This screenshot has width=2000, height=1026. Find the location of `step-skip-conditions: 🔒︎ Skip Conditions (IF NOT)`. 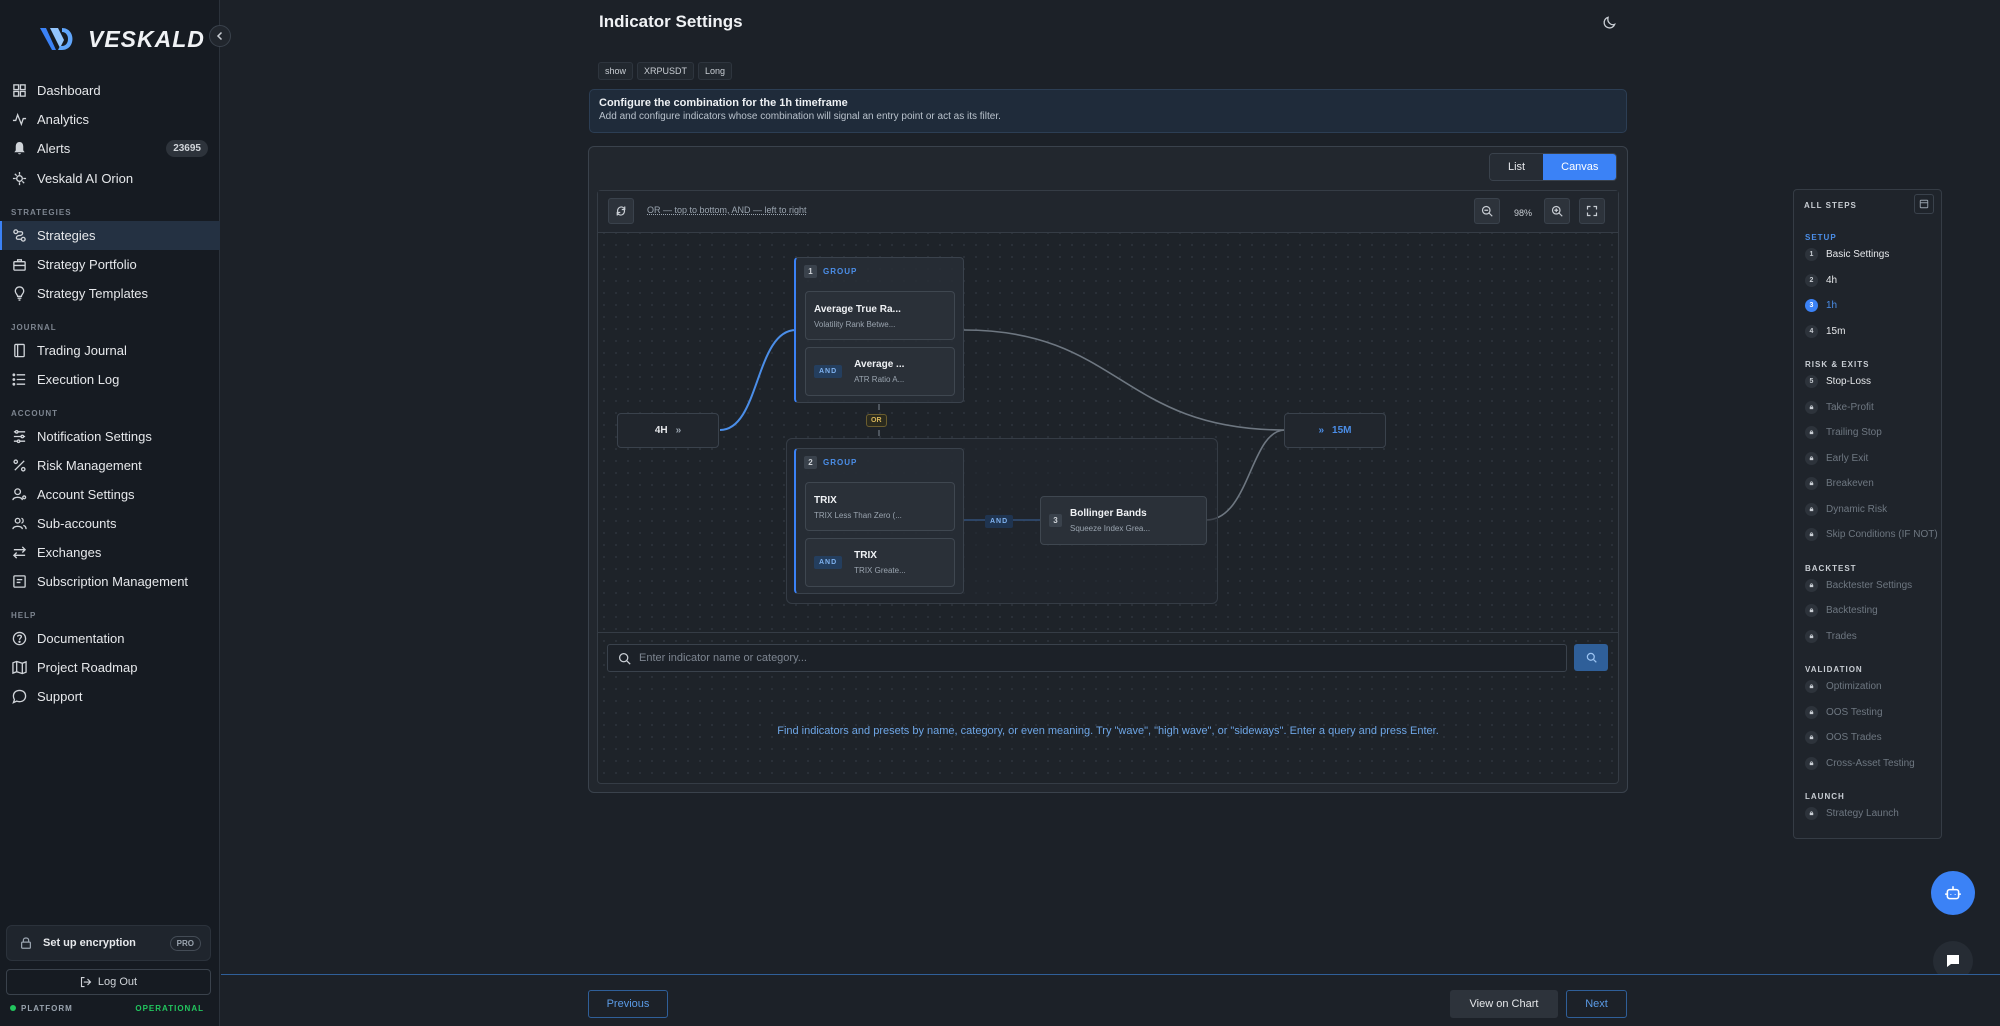

step-skip-conditions: 🔒︎ Skip Conditions (IF NOT) is located at coordinates (1871, 534).